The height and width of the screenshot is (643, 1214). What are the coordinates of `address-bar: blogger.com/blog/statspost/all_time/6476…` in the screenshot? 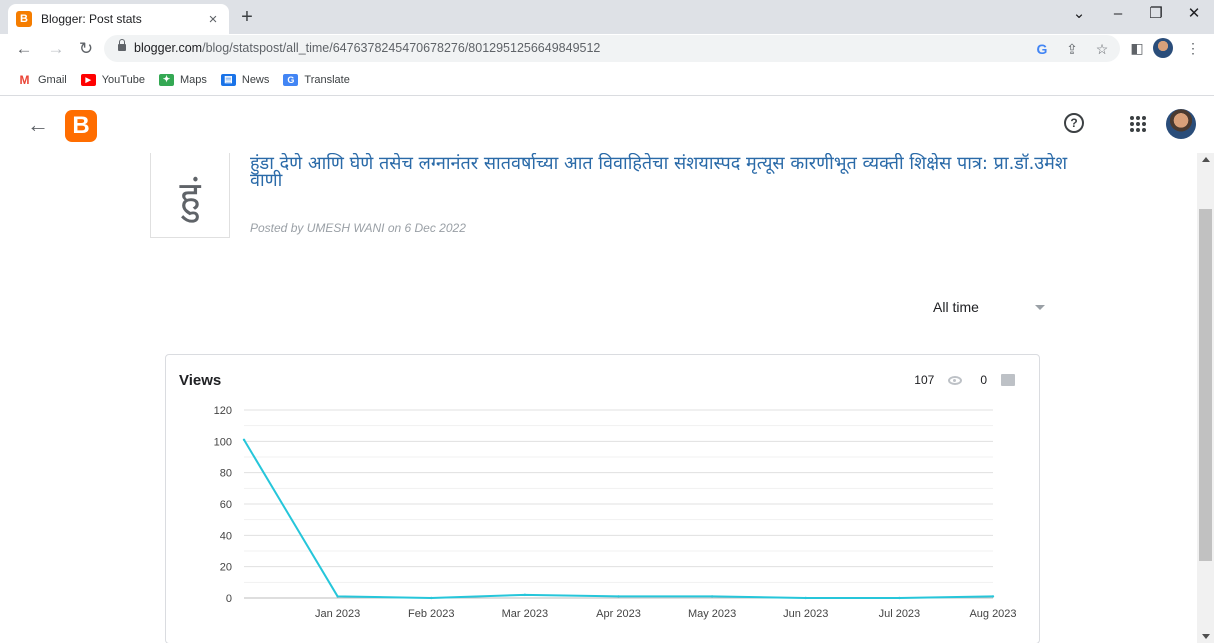 It's located at (612, 48).